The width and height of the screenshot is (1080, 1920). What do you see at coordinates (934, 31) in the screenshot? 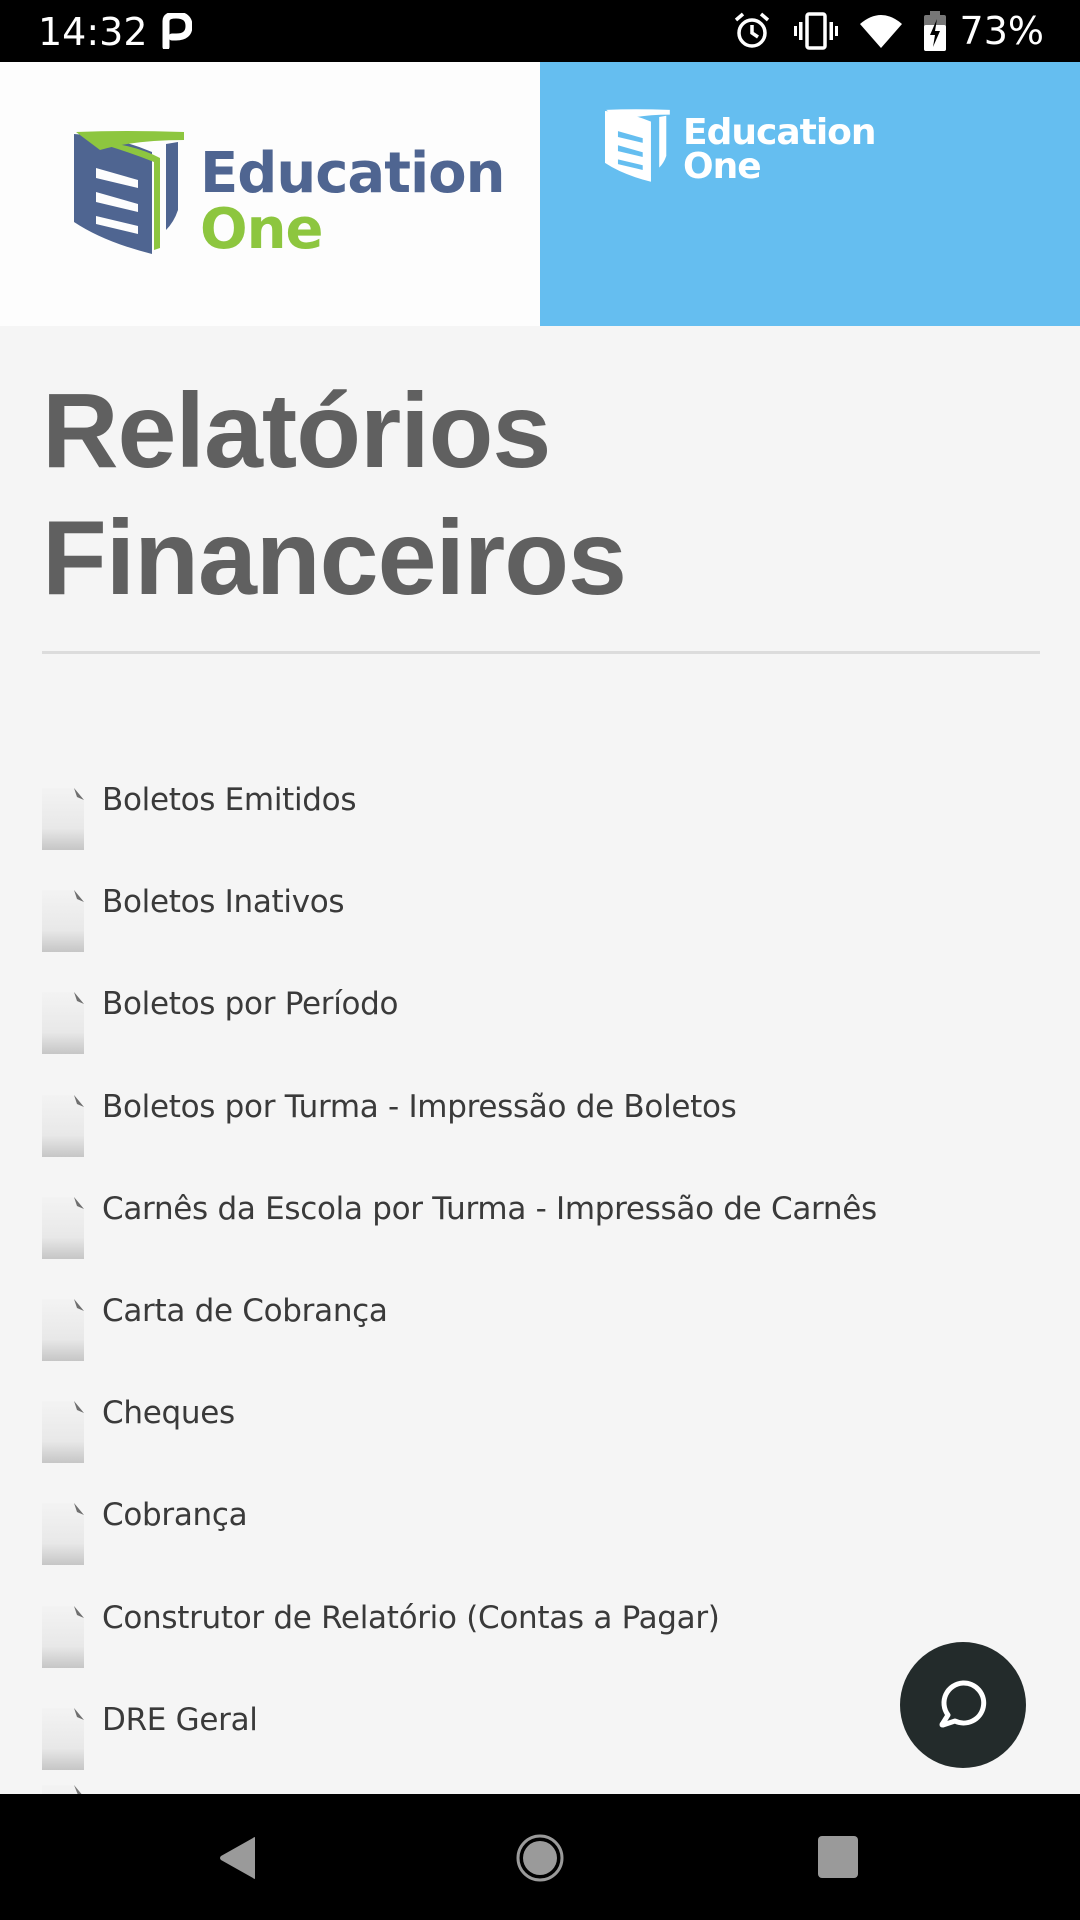
I see `battery-charging-icon` at bounding box center [934, 31].